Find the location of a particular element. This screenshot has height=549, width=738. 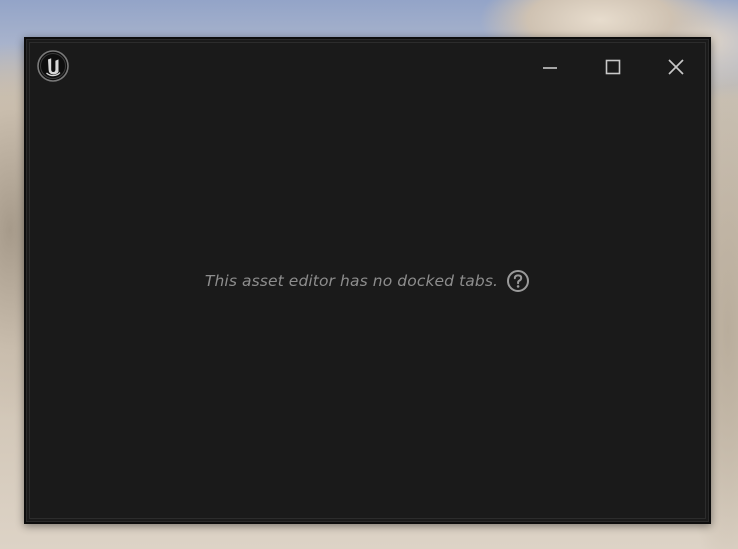

maximize-icon is located at coordinates (613, 67).